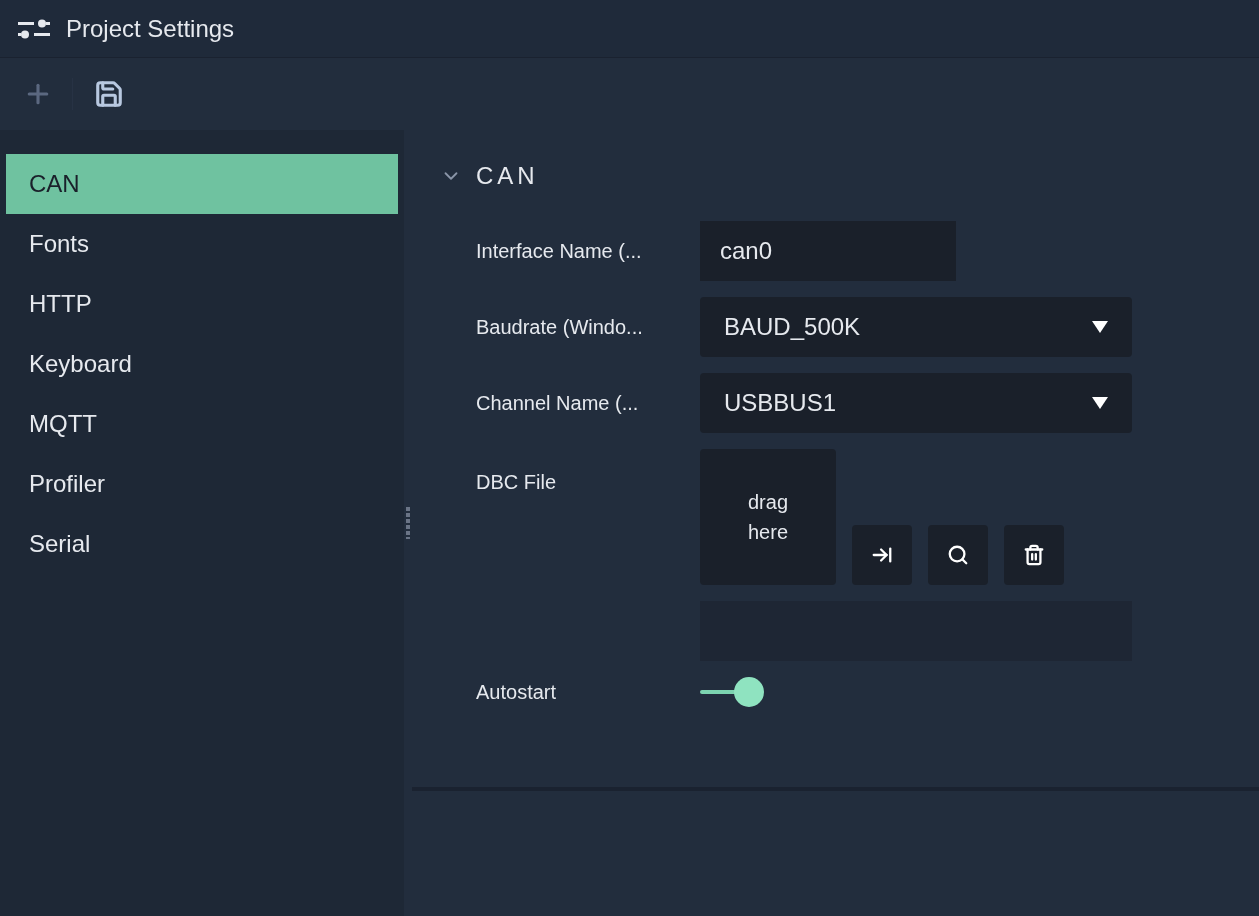 This screenshot has width=1259, height=916. Describe the element at coordinates (828, 251) in the screenshot. I see `input-field: can0` at that location.